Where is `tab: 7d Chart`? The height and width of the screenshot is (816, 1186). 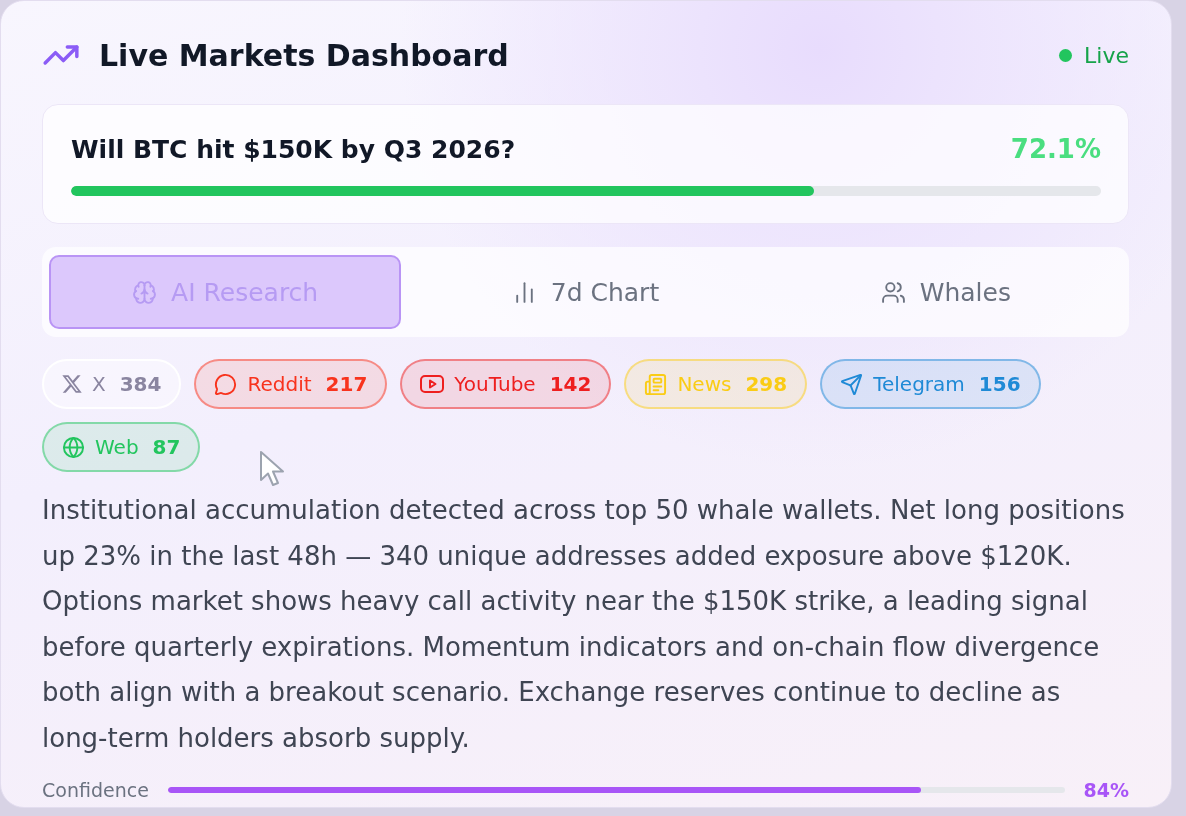 tab: 7d Chart is located at coordinates (585, 292).